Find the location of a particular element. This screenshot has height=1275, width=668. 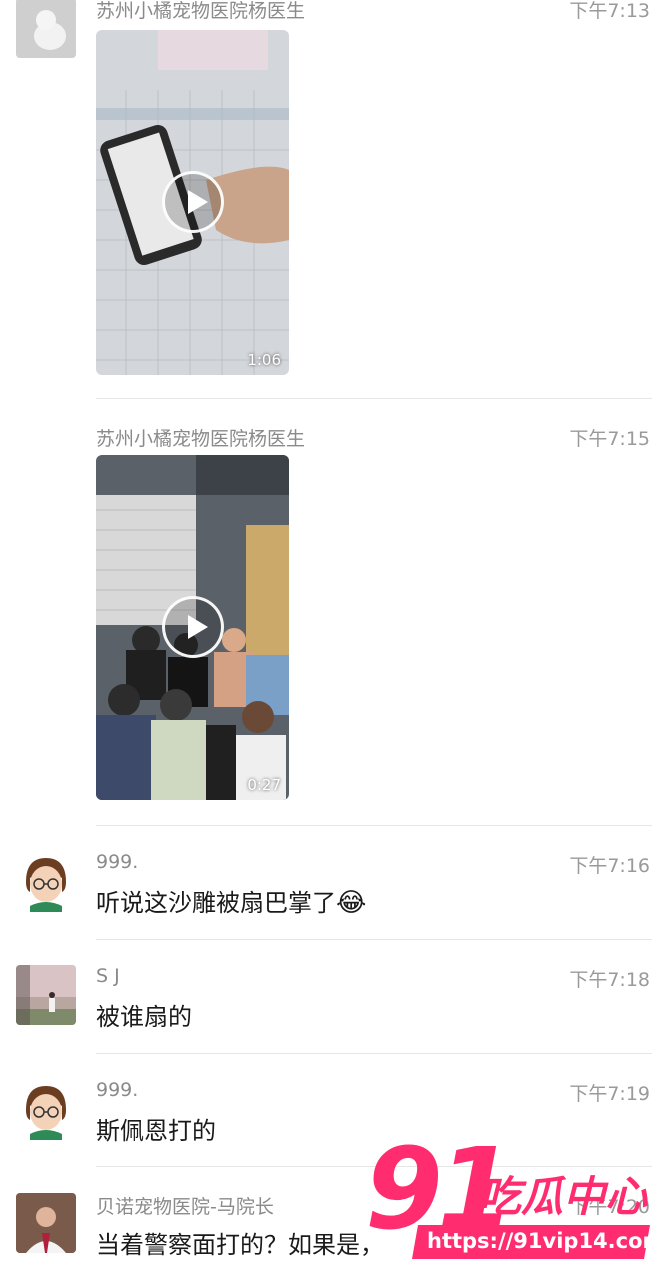

sender-name: S J is located at coordinates (108, 976).